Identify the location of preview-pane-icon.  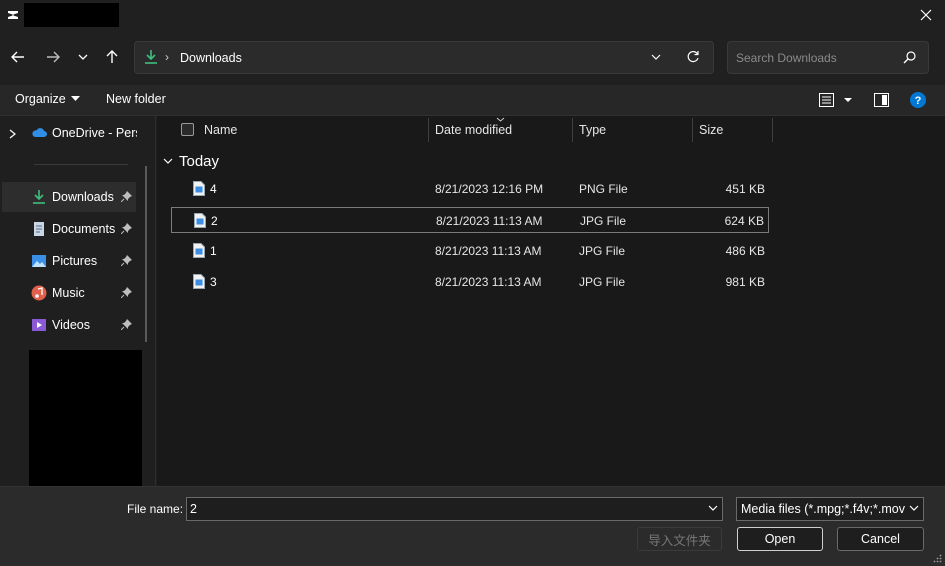
(881, 100).